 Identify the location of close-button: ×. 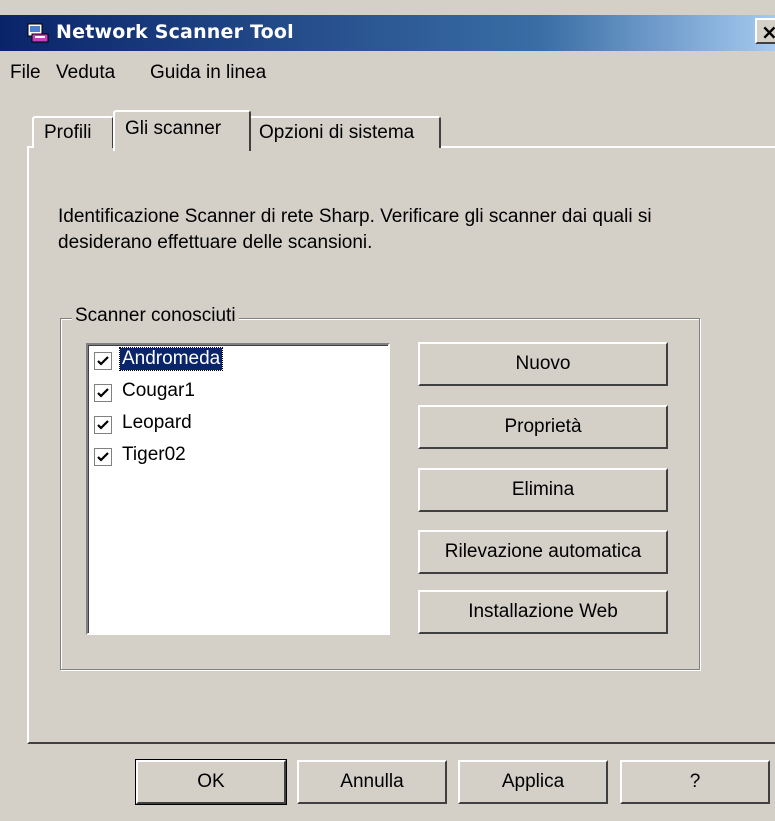
(765, 31).